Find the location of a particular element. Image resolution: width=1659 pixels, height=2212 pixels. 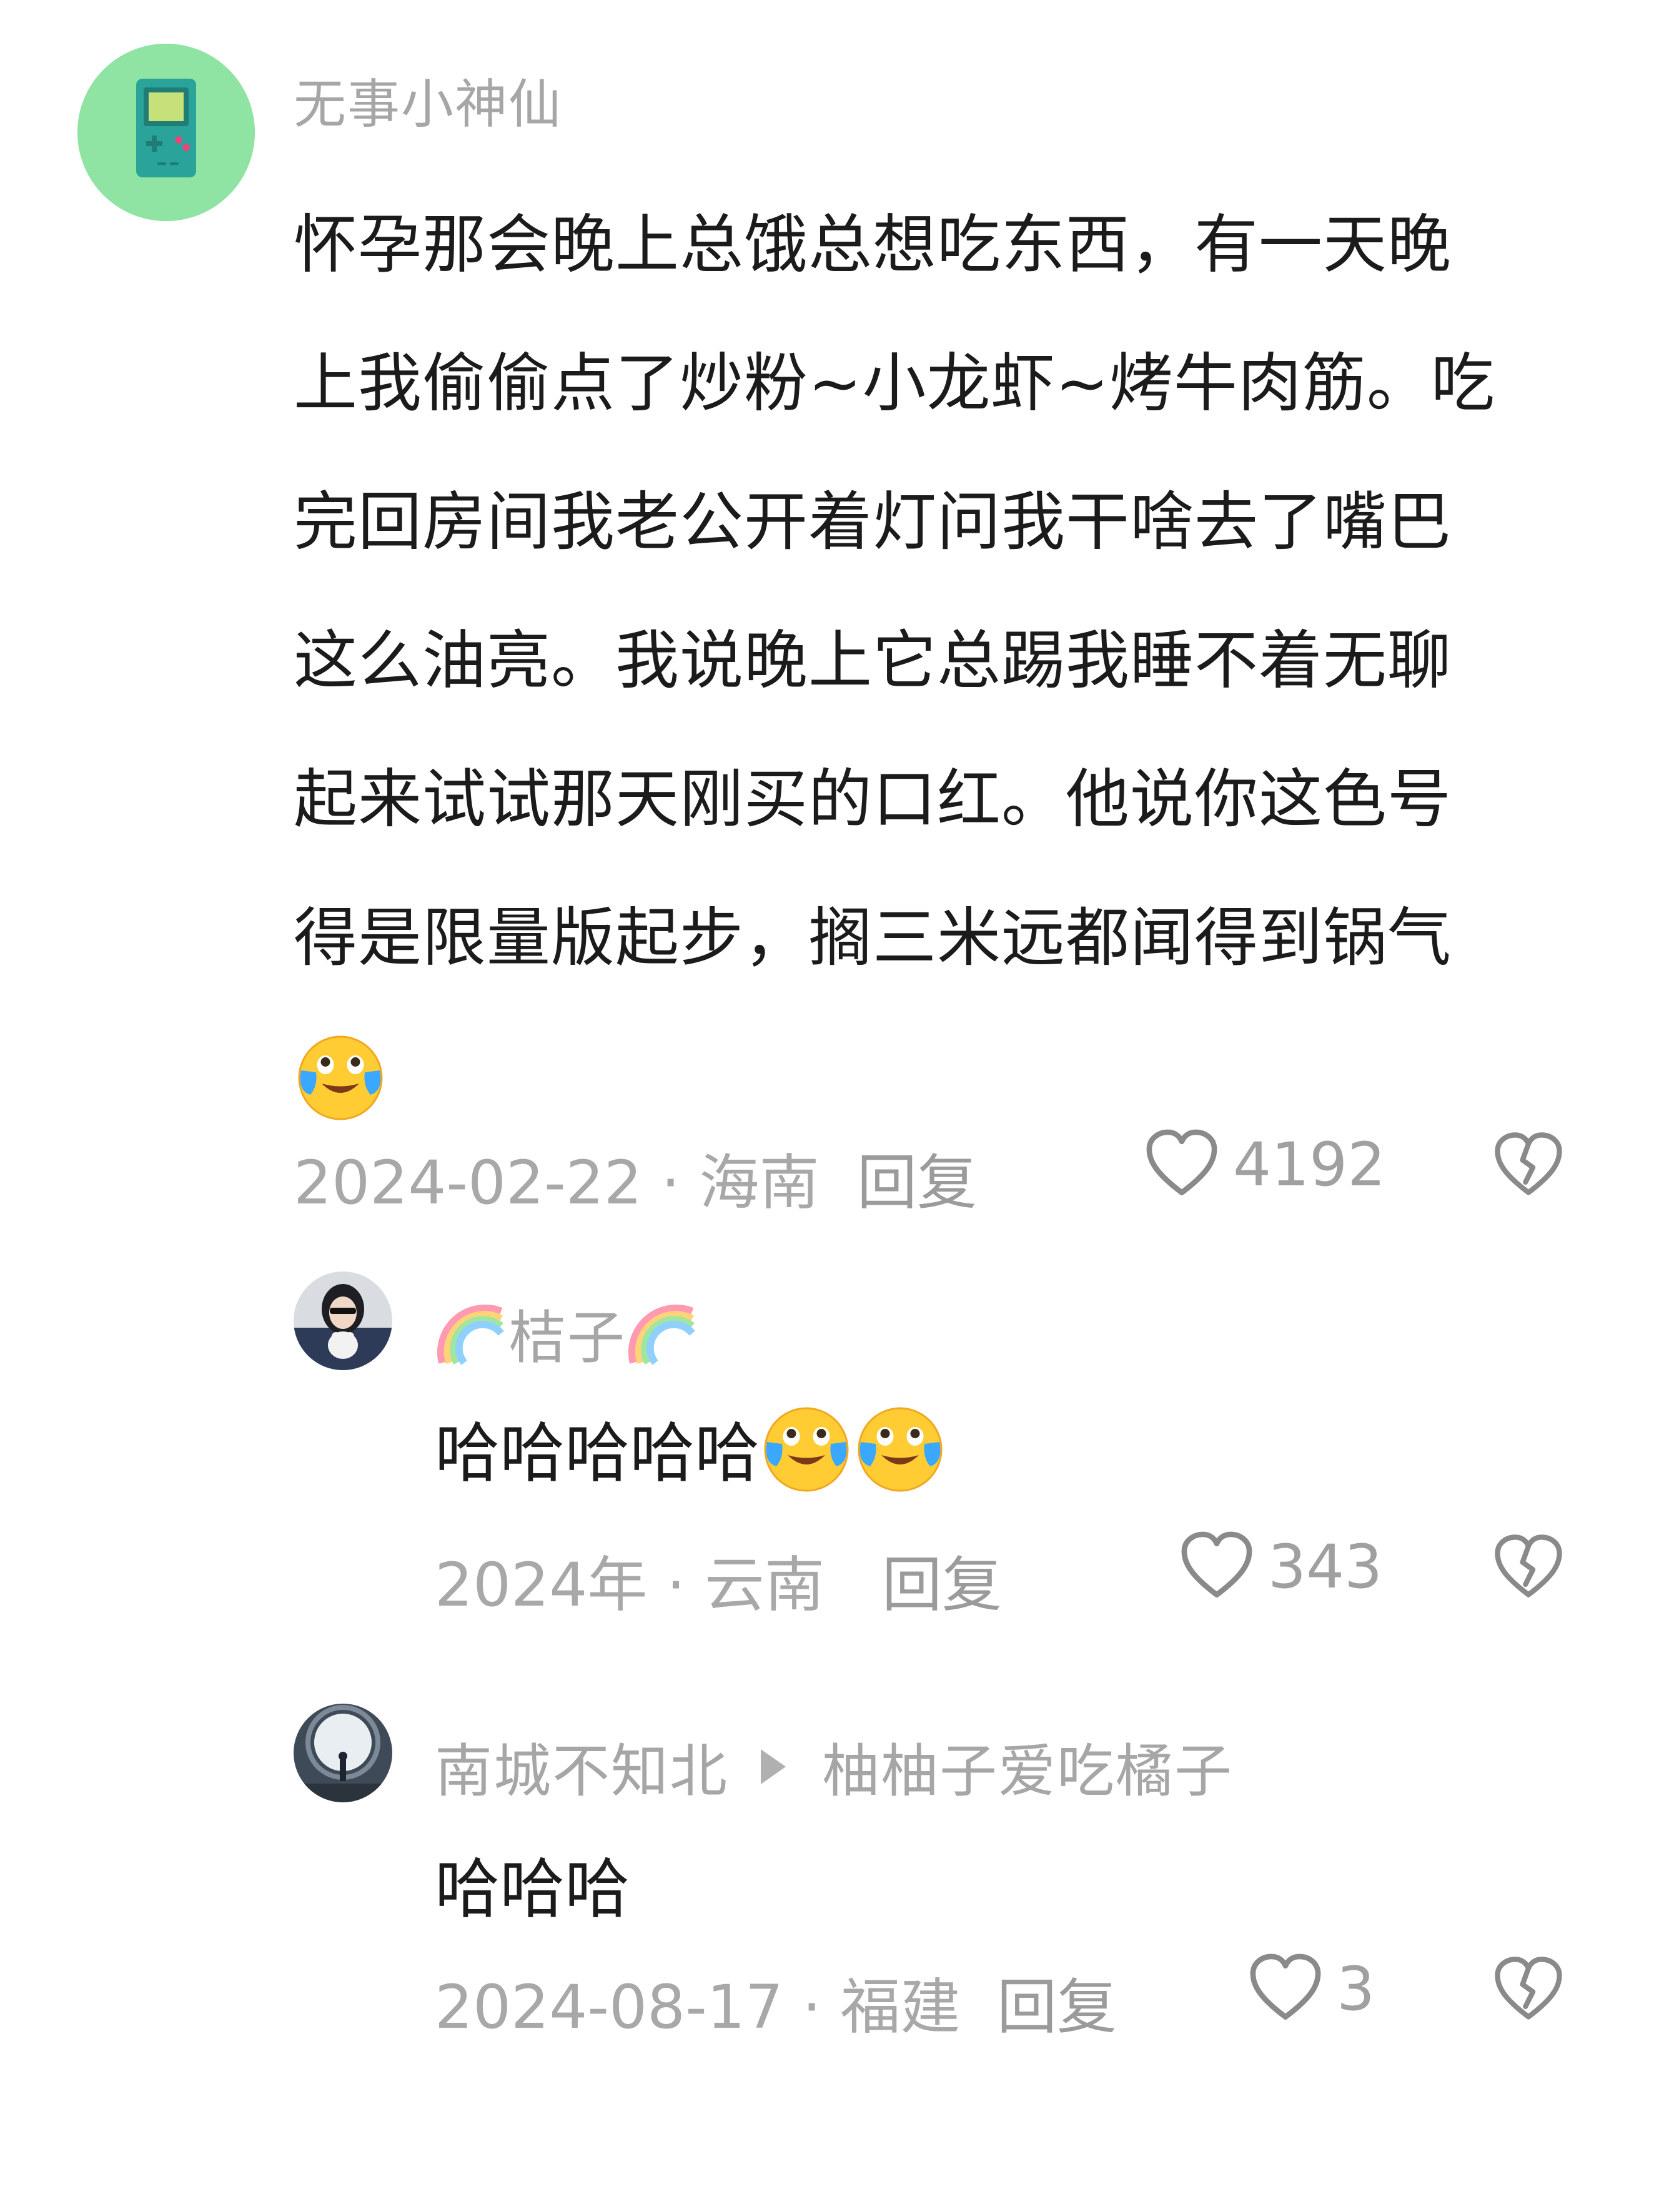

comment-line: 起来试试那天刚买的口红。他说你这色号 is located at coordinates (873, 800).